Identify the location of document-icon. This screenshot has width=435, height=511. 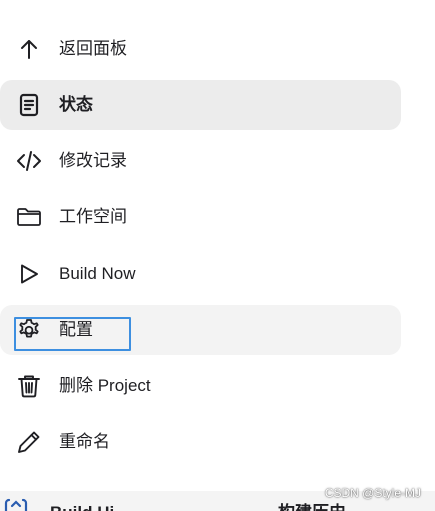
(29, 105).